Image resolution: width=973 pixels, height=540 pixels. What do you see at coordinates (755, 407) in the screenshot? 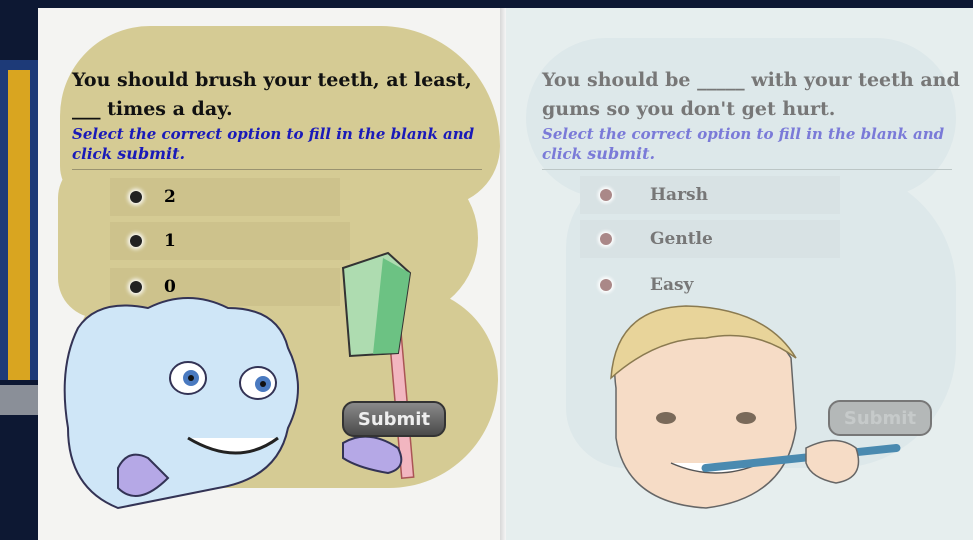
I see `boy-brushing-teeth-illustration` at bounding box center [755, 407].